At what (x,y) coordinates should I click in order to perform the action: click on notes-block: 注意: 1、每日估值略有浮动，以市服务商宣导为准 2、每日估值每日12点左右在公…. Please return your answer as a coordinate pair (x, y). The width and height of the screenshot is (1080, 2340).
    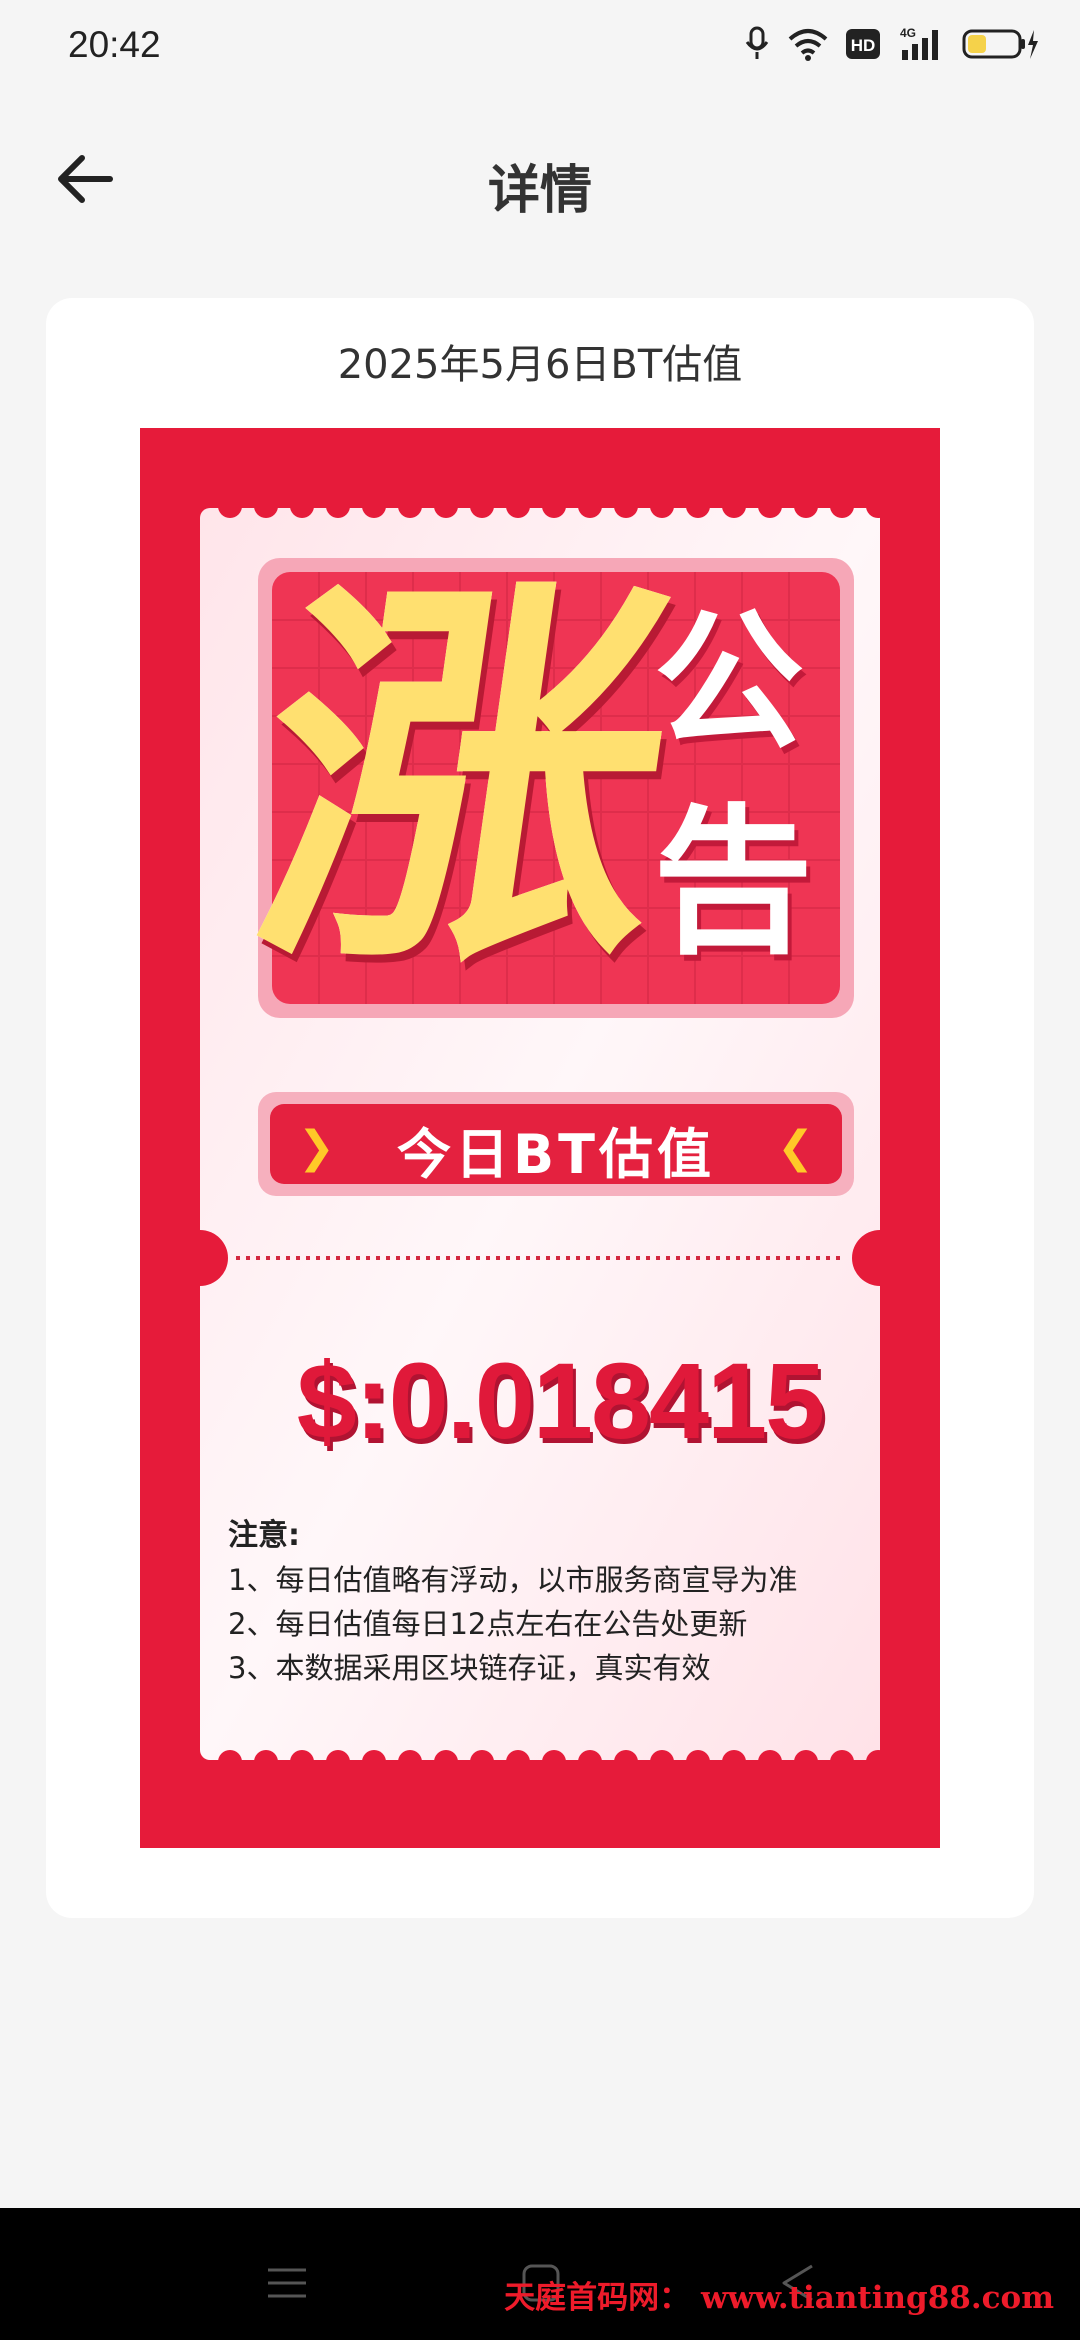
    Looking at the image, I should click on (548, 1602).